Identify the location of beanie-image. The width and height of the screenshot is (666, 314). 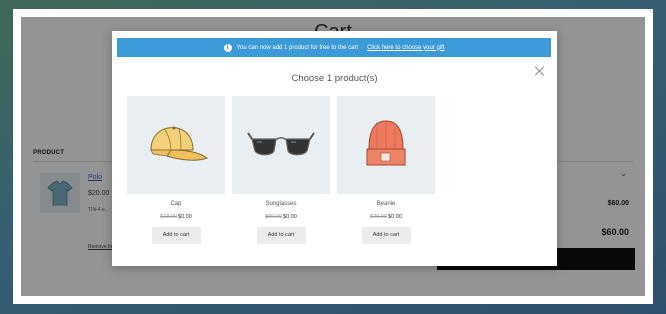
(386, 145).